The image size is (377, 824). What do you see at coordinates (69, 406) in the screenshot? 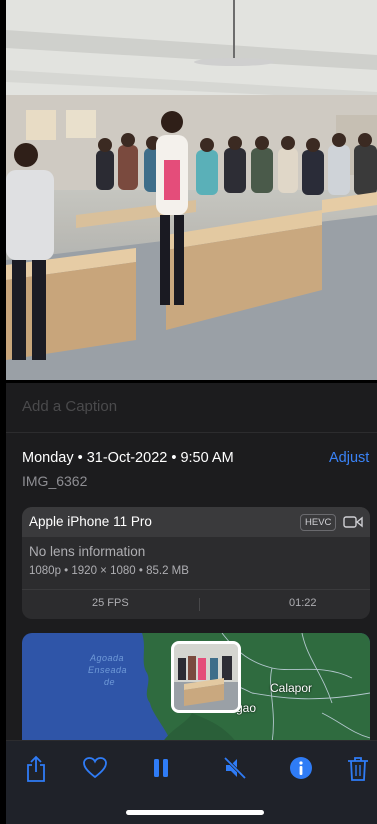
I see `caption-input: Add a Caption` at bounding box center [69, 406].